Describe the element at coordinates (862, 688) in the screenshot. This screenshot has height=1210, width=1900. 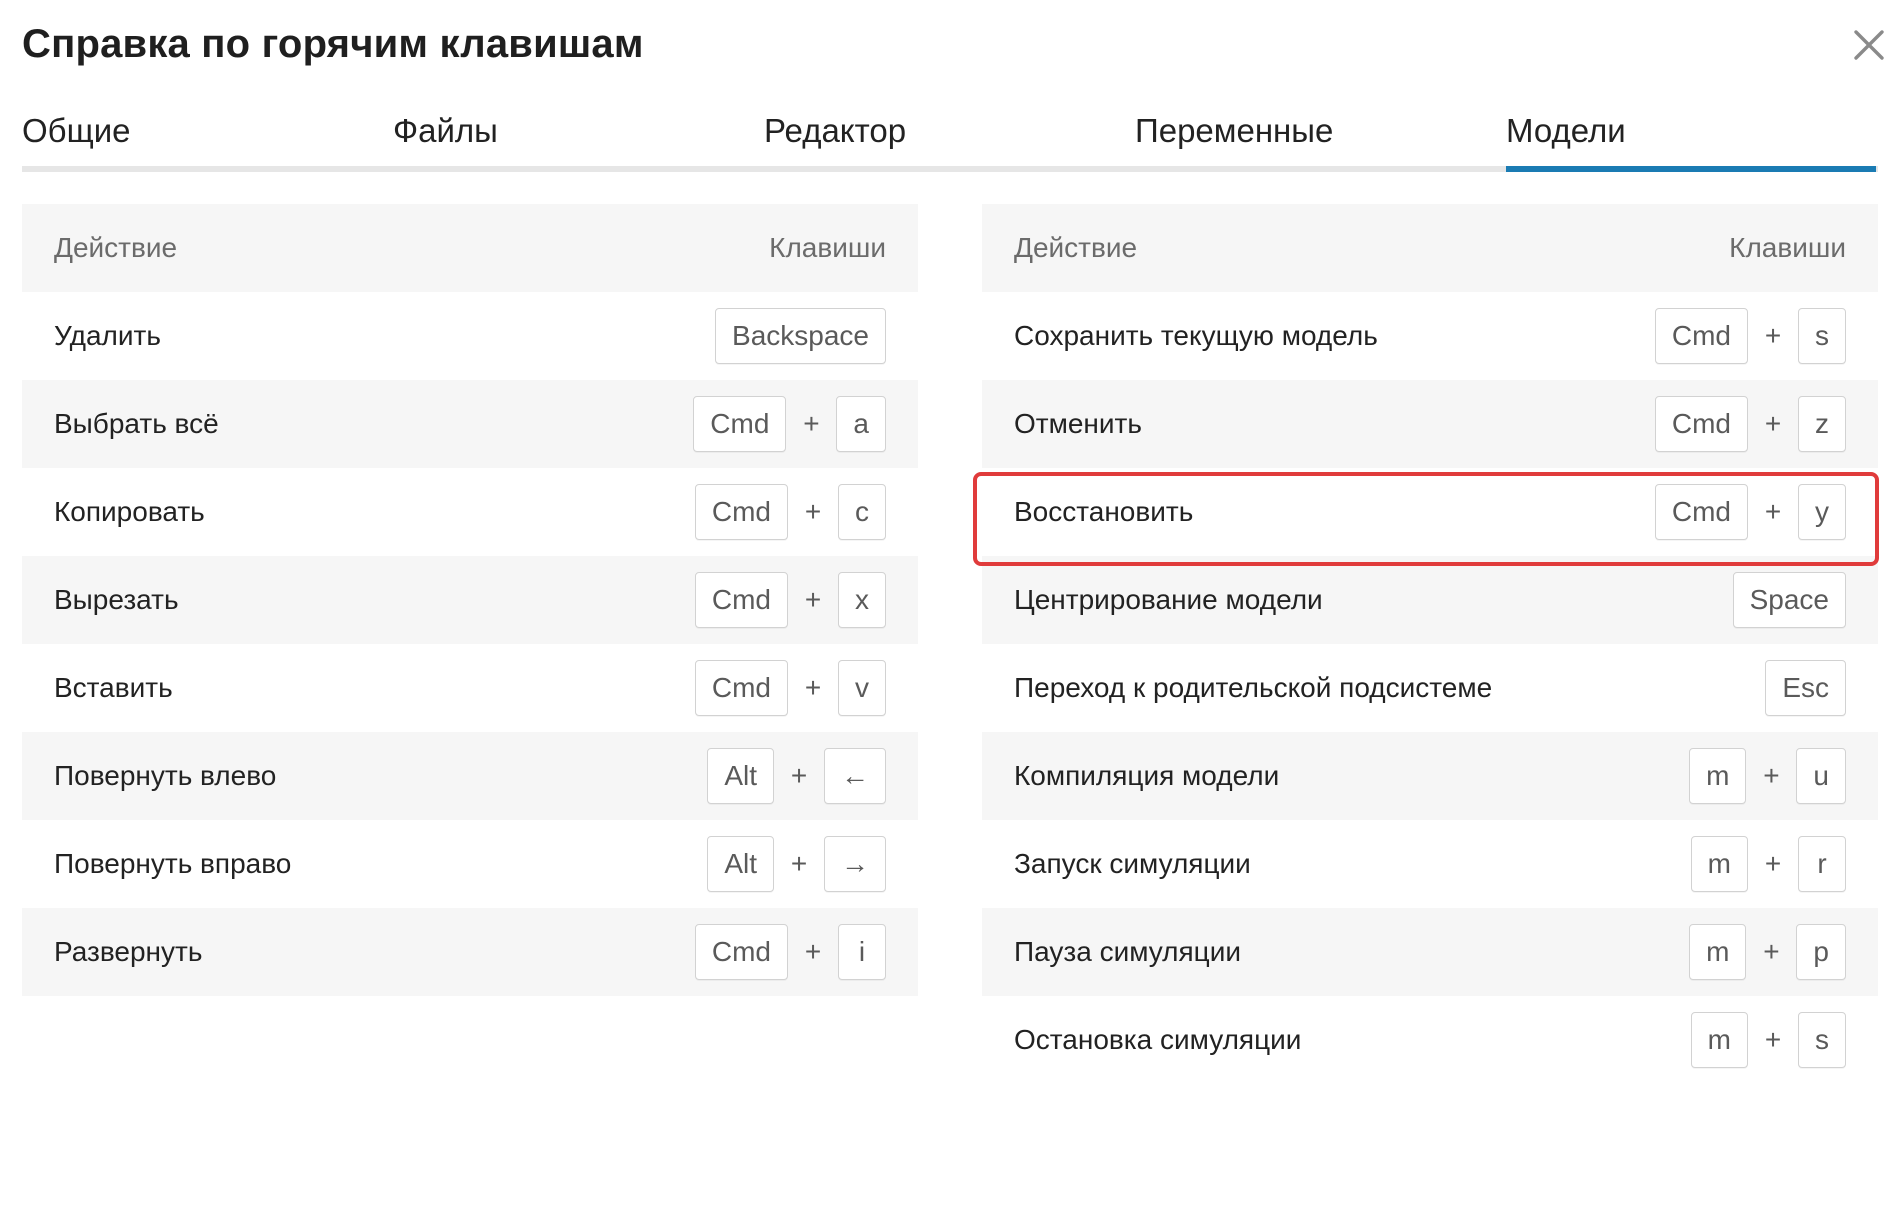
I see `key-cap: v` at that location.